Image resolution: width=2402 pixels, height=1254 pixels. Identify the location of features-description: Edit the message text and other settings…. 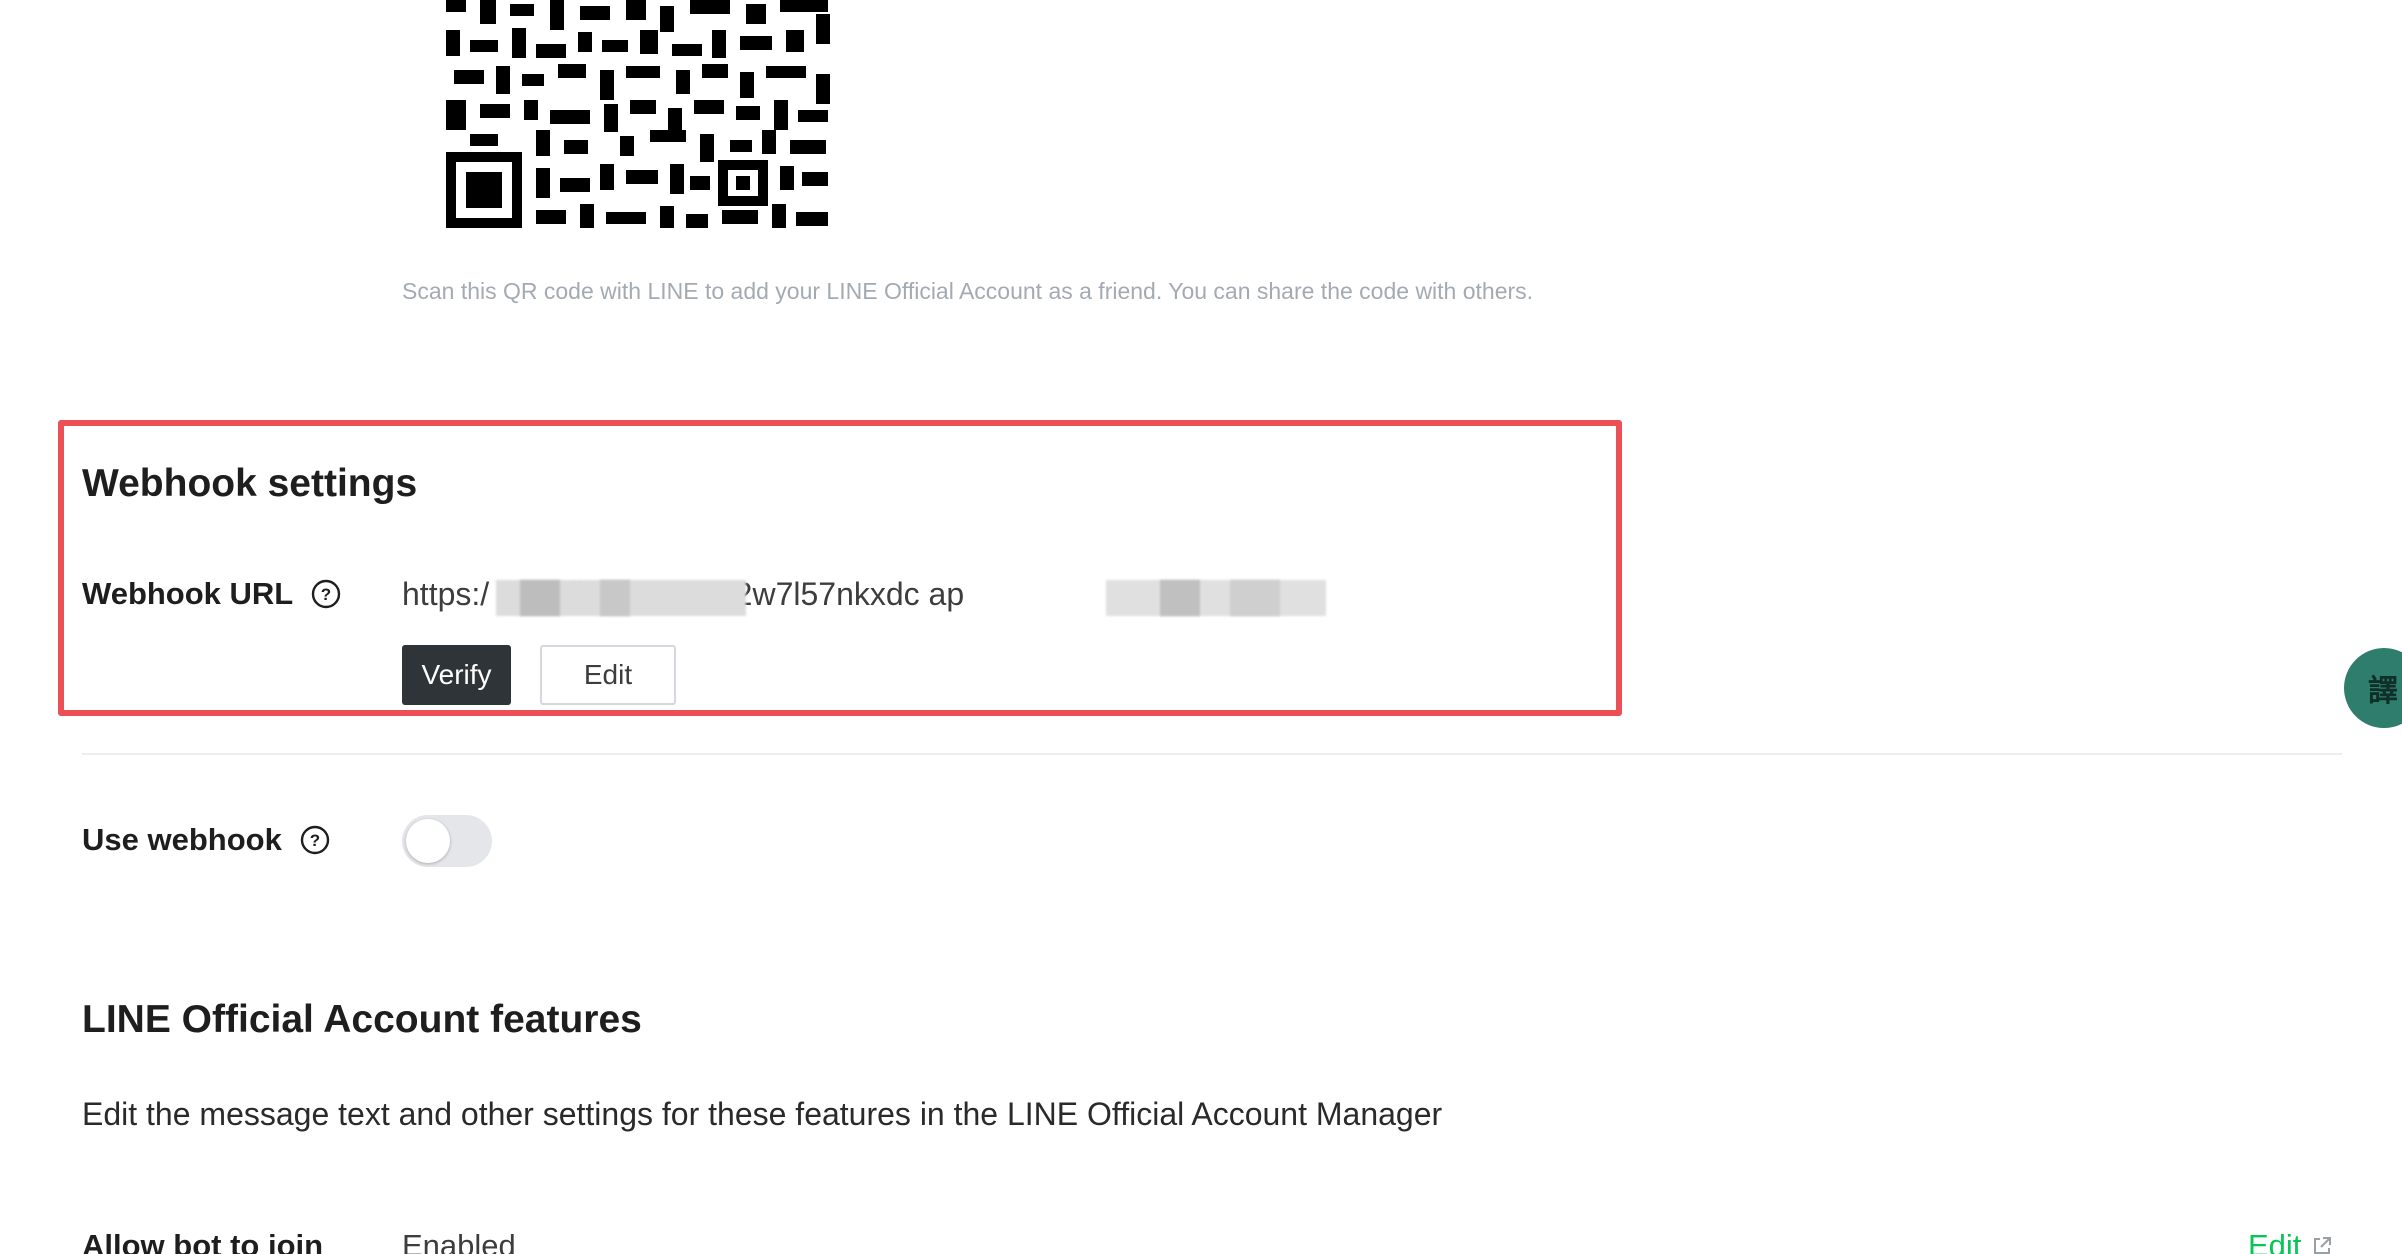
(762, 1114).